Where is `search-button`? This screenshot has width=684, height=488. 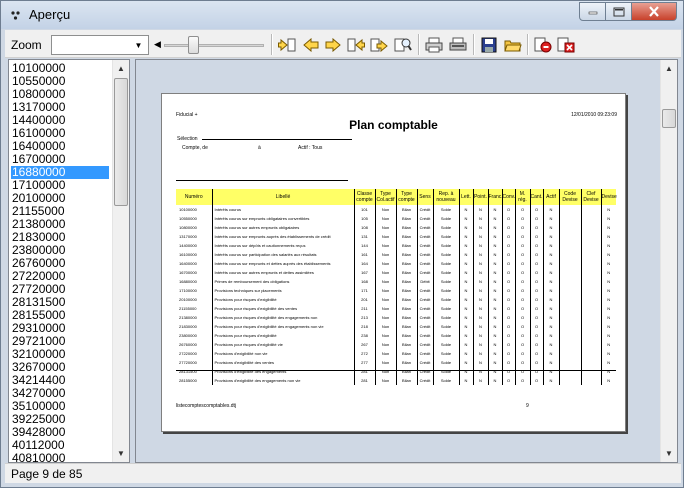
search-button is located at coordinates (403, 45).